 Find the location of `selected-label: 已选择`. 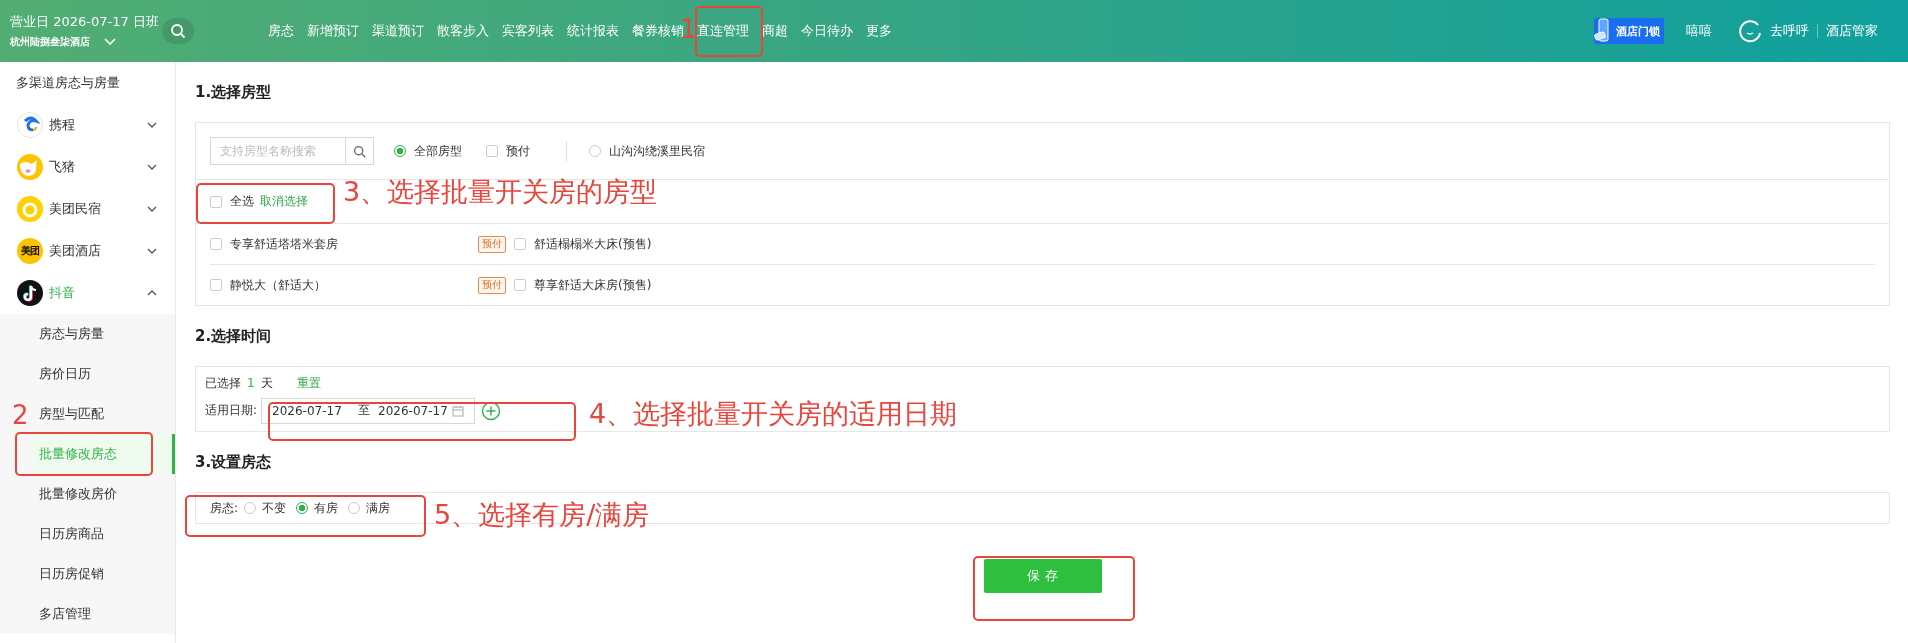

selected-label: 已选择 is located at coordinates (223, 383).